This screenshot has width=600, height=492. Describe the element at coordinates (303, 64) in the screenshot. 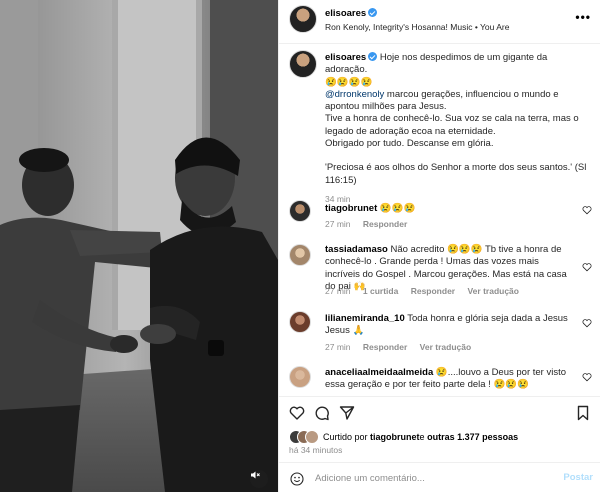

I see `caption-avatar` at that location.